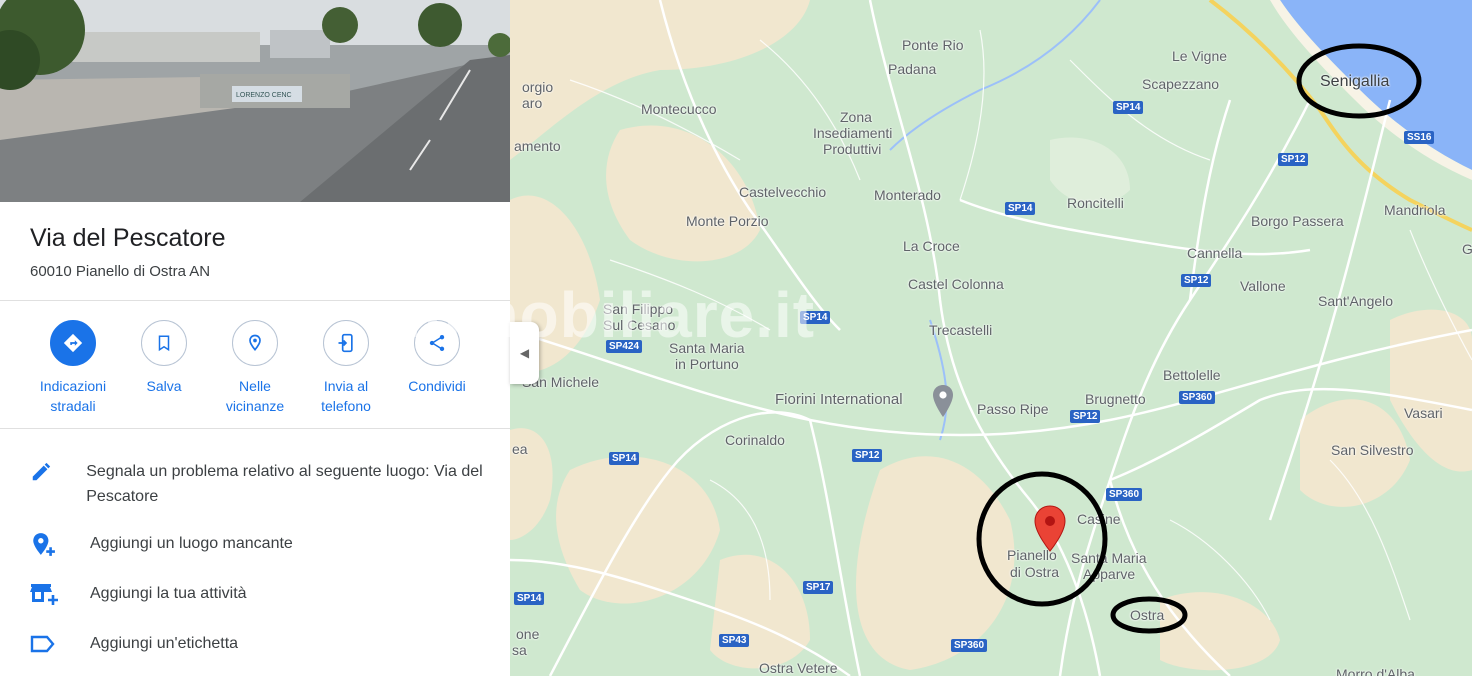  What do you see at coordinates (532, 103) in the screenshot?
I see `map-label: aro` at bounding box center [532, 103].